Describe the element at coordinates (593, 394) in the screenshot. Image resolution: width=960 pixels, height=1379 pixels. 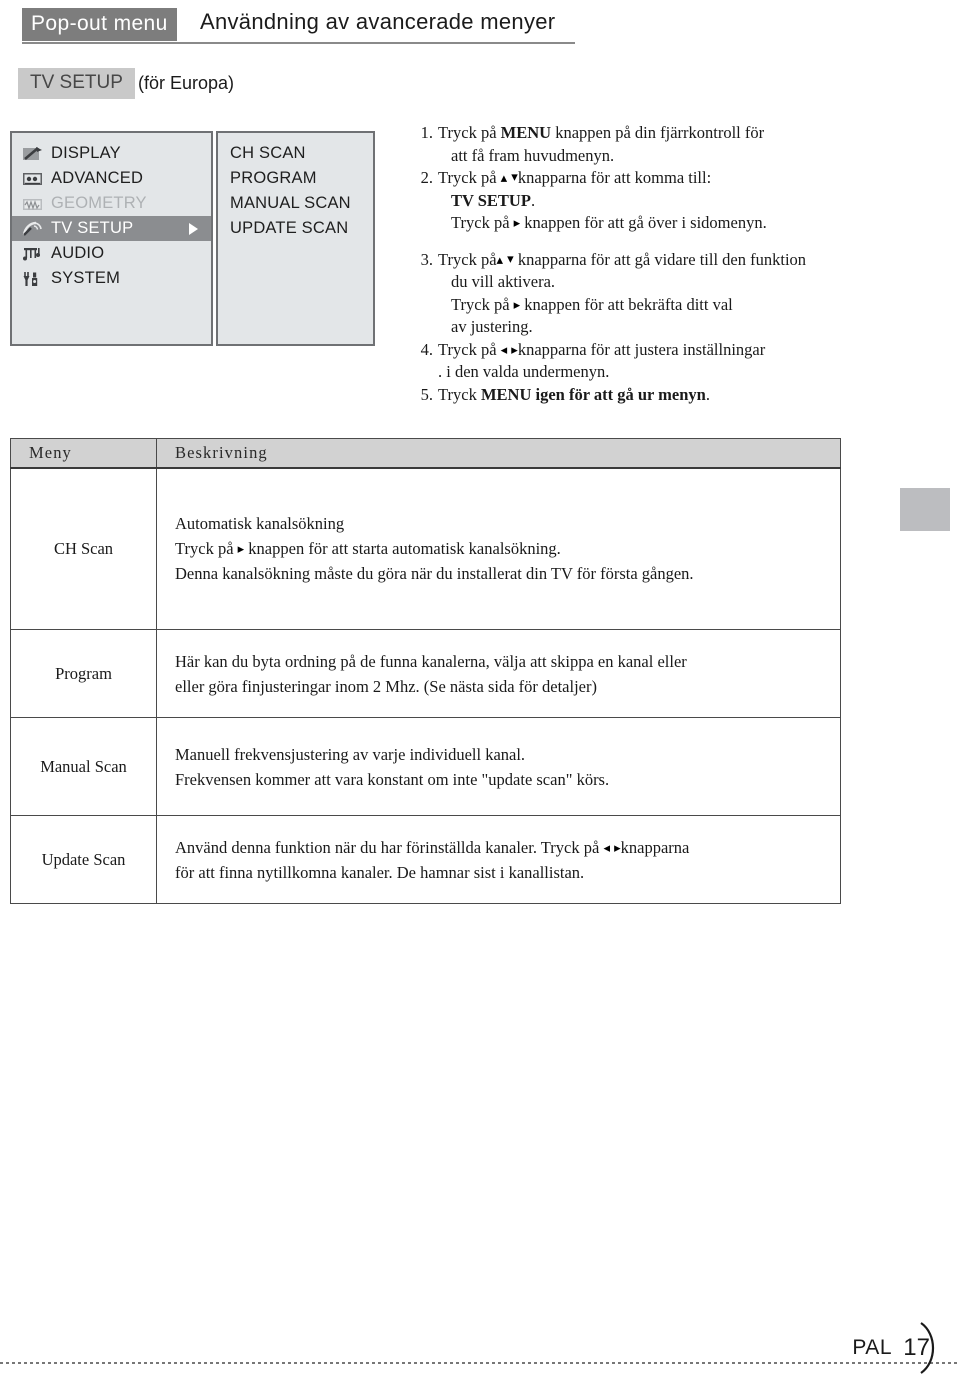
I see `text-run: MENU igen för att gå ur menyn` at that location.